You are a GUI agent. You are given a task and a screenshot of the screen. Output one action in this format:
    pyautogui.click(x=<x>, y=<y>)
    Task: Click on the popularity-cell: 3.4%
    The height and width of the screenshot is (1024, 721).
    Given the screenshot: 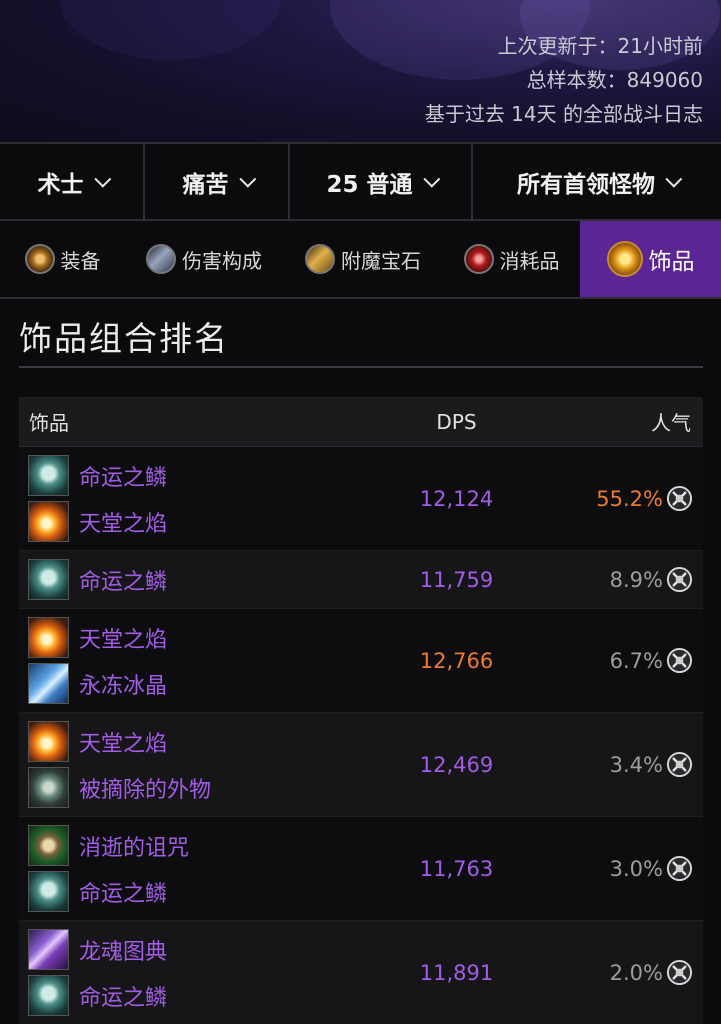 What is the action you would take?
    pyautogui.click(x=623, y=764)
    